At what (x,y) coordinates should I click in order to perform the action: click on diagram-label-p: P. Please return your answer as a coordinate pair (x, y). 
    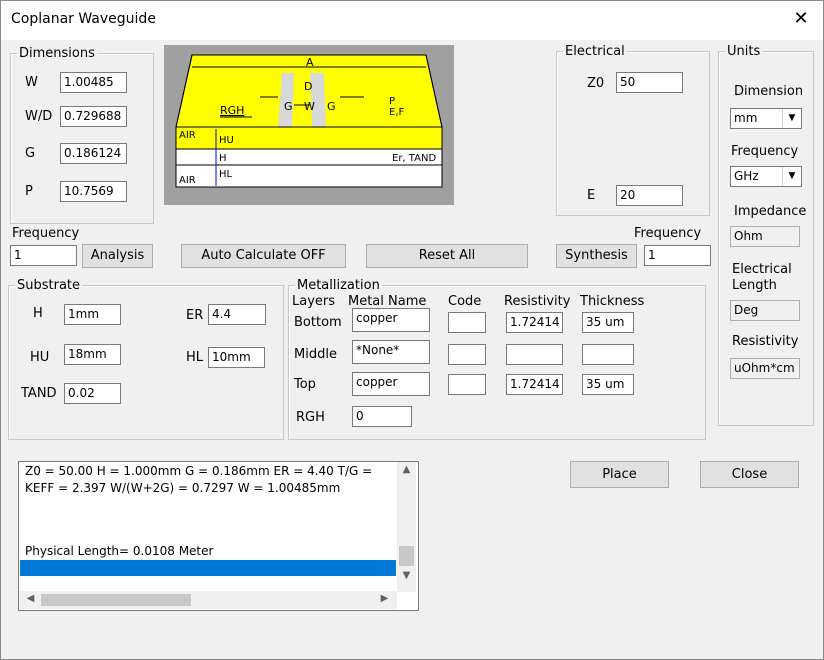
    Looking at the image, I should click on (392, 101).